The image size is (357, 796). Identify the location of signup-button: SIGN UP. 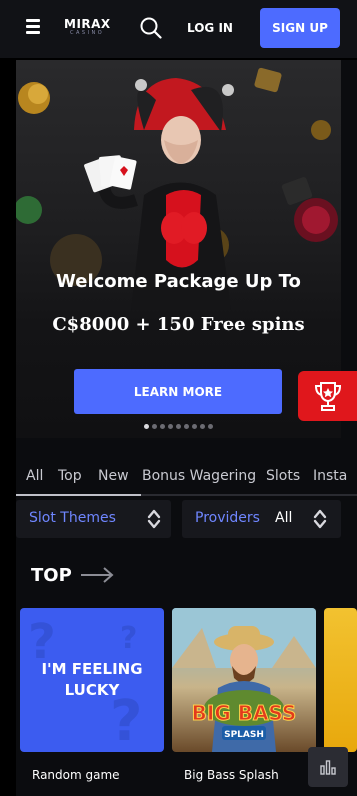
(300, 28).